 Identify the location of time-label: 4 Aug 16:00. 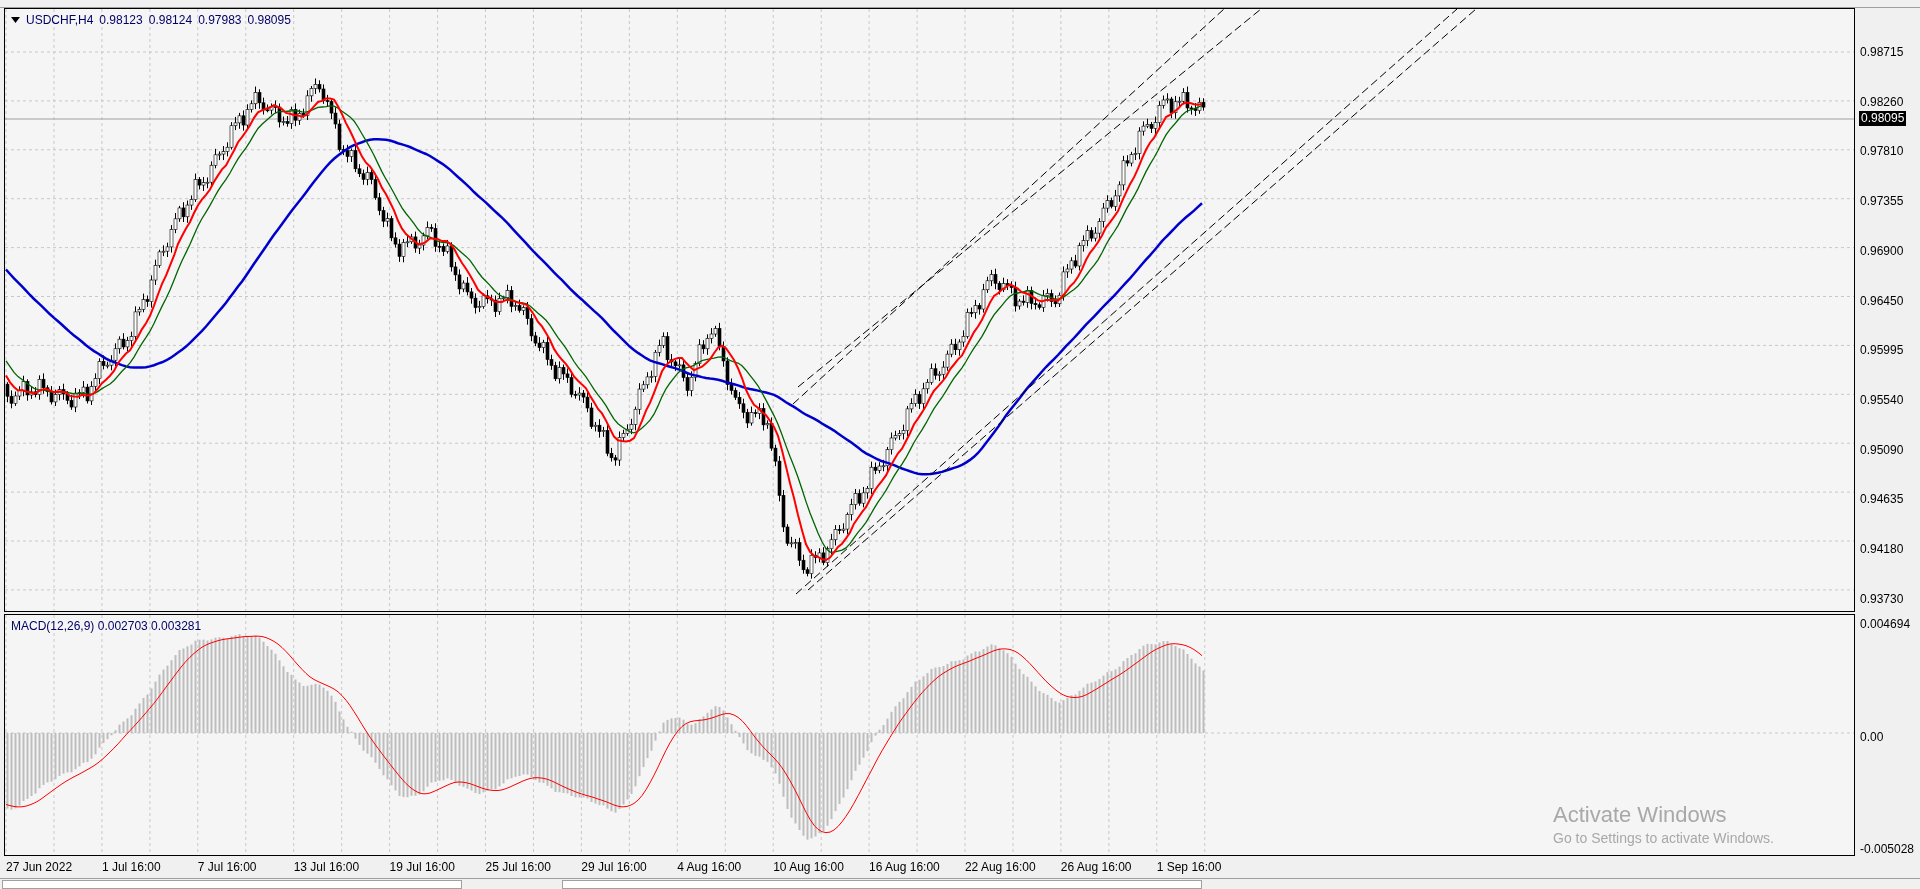
(710, 867).